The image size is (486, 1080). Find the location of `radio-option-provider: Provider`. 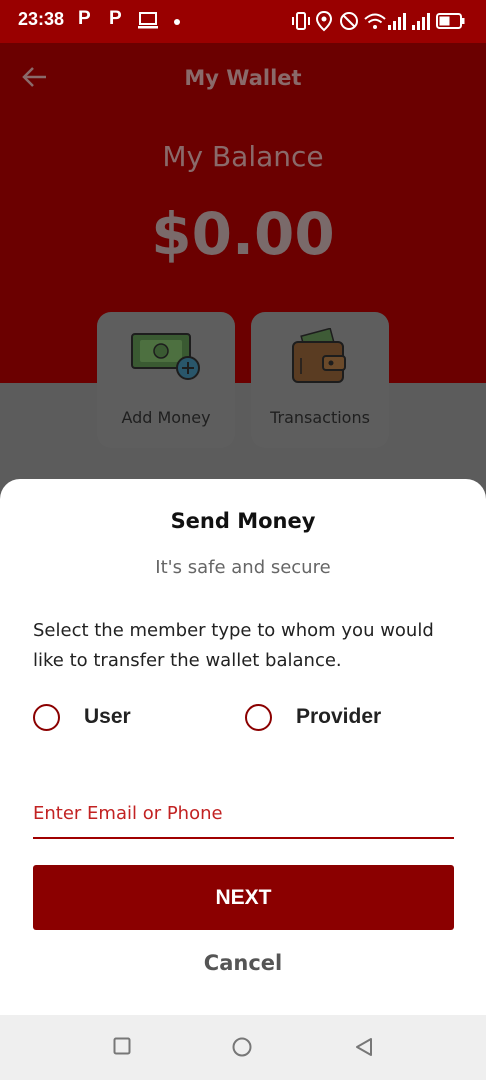

radio-option-provider: Provider is located at coordinates (313, 717).